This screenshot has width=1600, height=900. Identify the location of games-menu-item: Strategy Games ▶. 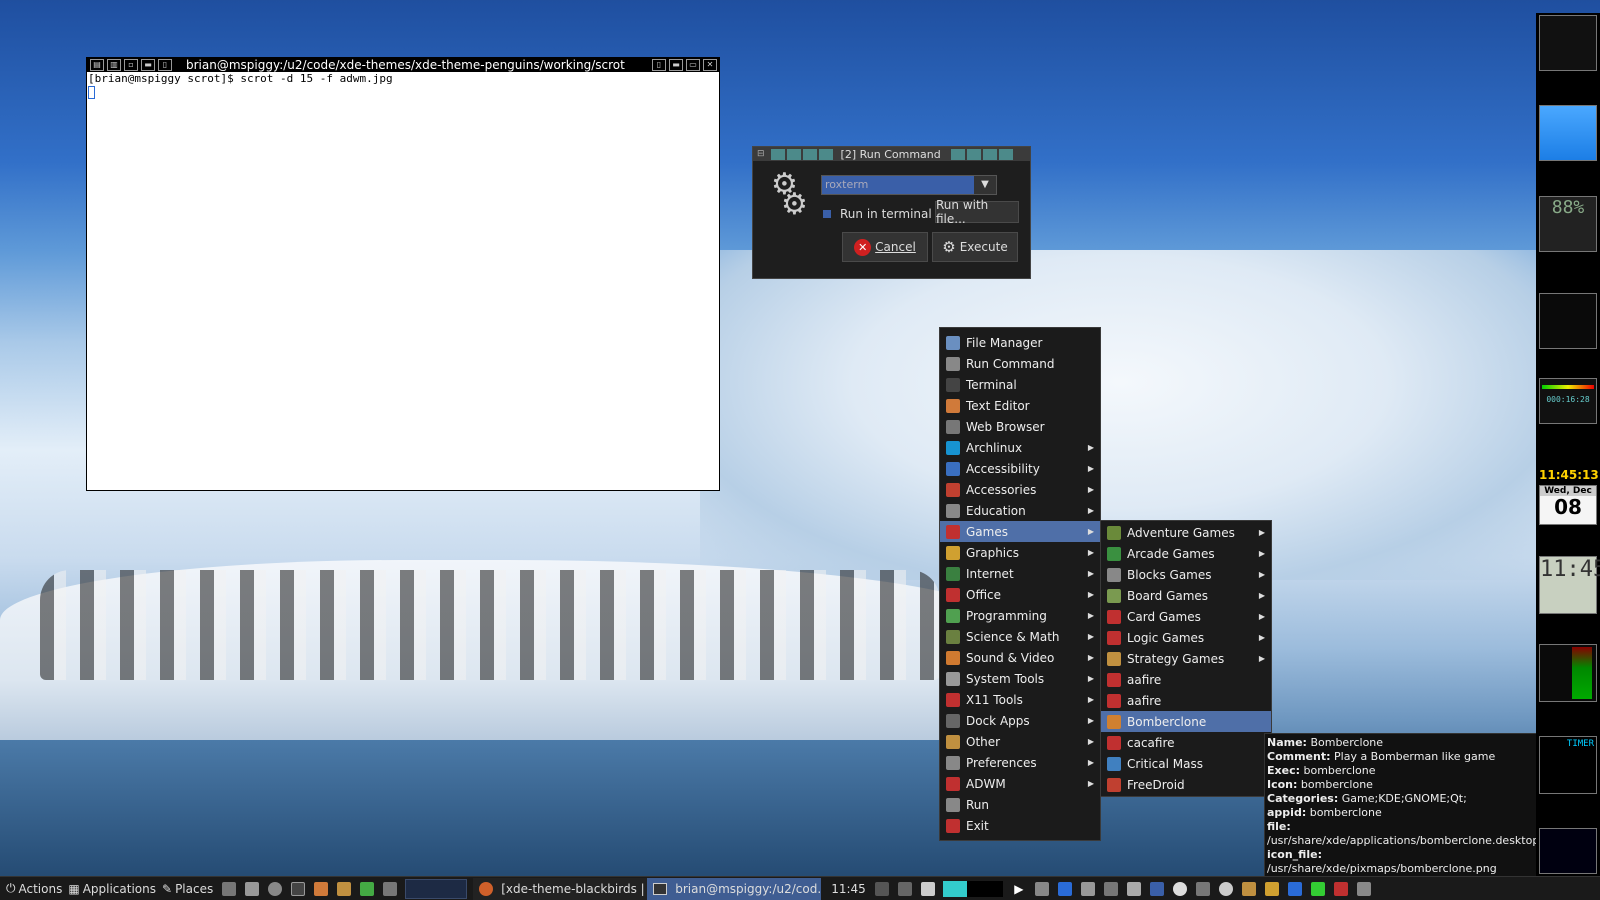
(1186, 658).